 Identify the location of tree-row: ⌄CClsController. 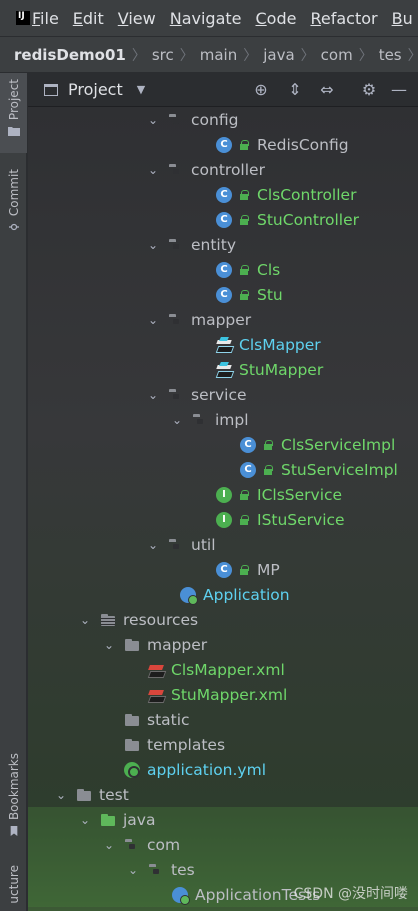
(223, 194).